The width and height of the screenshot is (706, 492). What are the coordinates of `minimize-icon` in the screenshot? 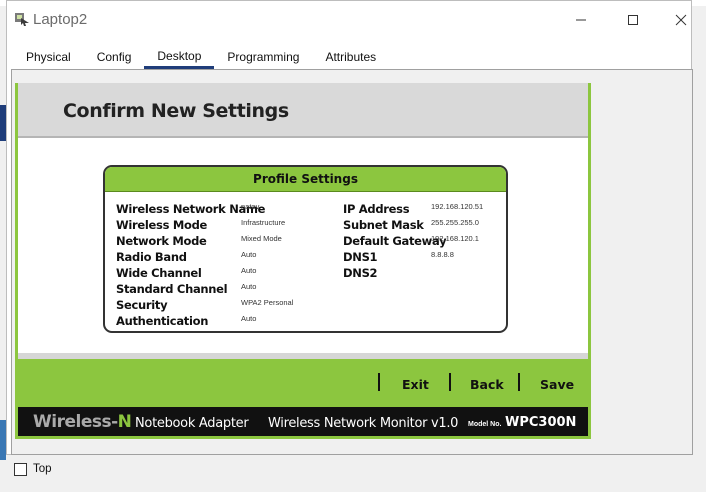 It's located at (581, 20).